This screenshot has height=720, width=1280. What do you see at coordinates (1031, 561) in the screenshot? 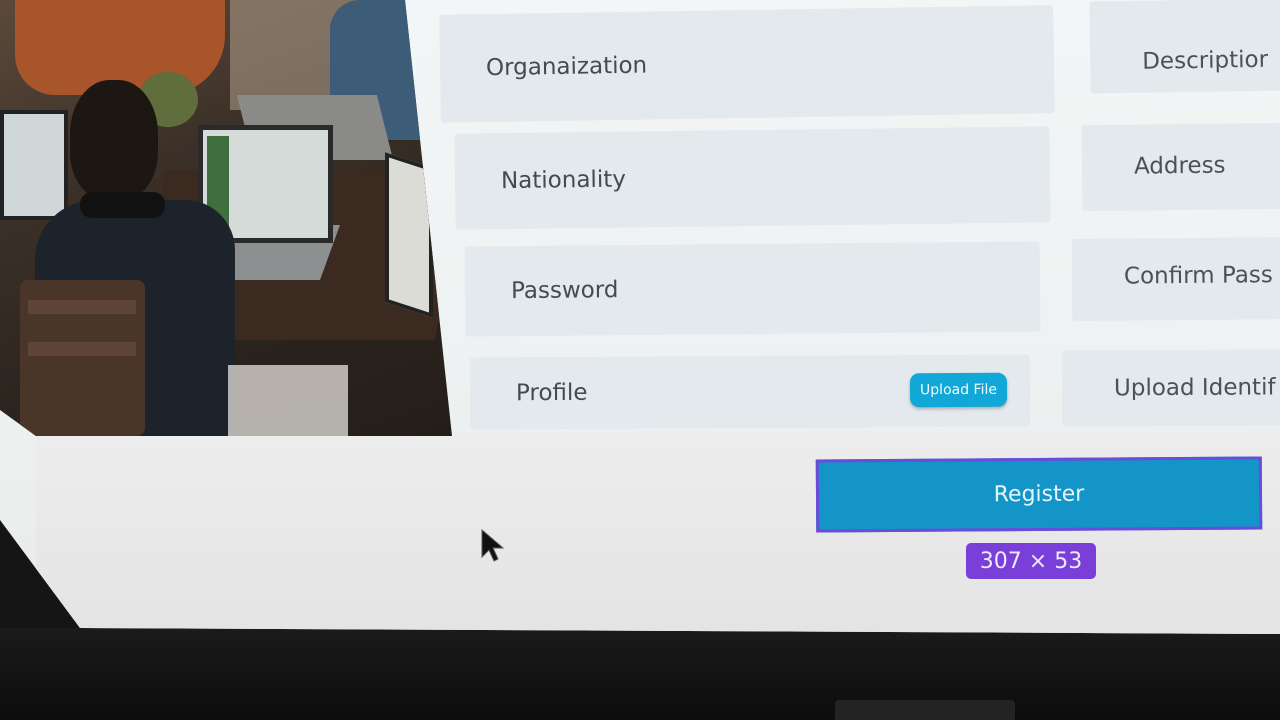
I see `element-size-badge: 307 × 53` at bounding box center [1031, 561].